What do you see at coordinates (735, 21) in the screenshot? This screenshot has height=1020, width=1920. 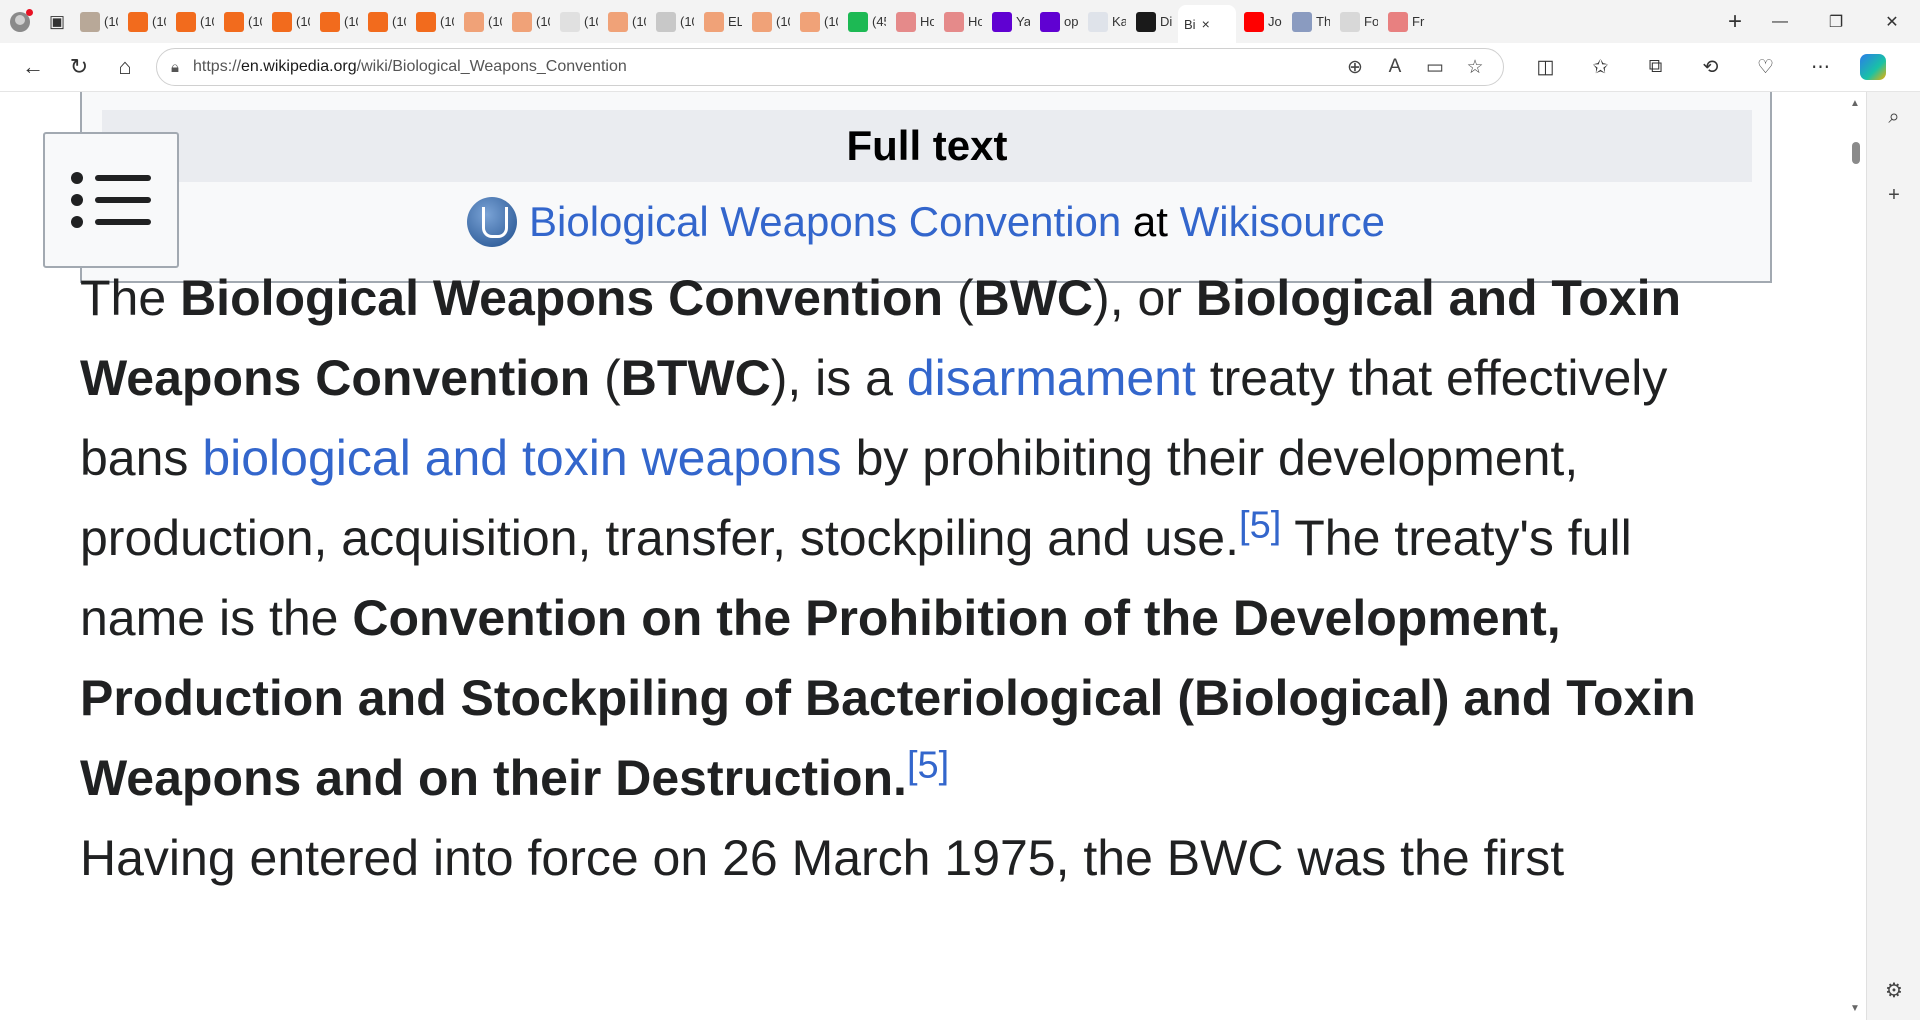 I see `tab-title: EL` at bounding box center [735, 21].